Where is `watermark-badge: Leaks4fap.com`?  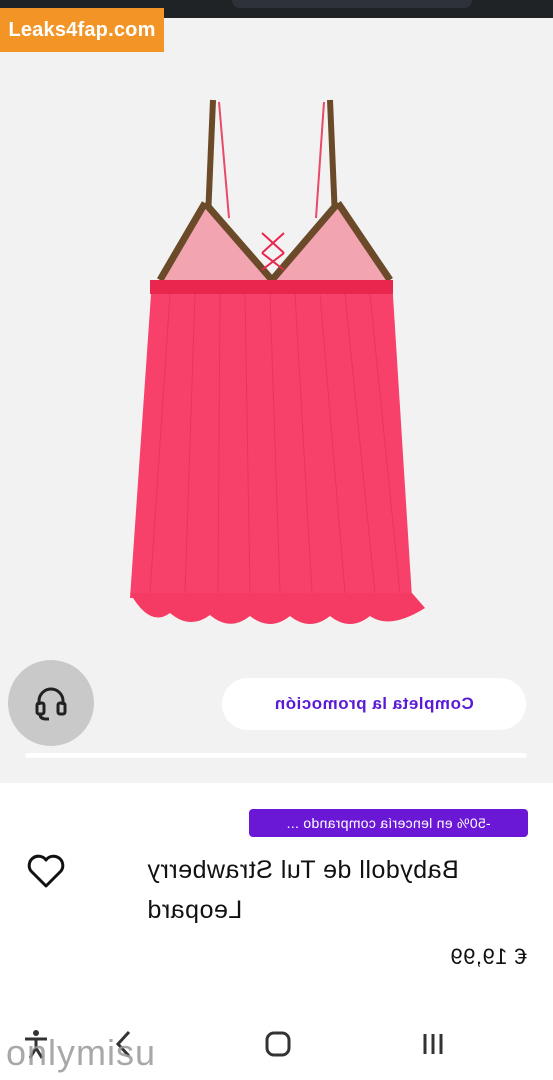 watermark-badge: Leaks4fap.com is located at coordinates (82, 30).